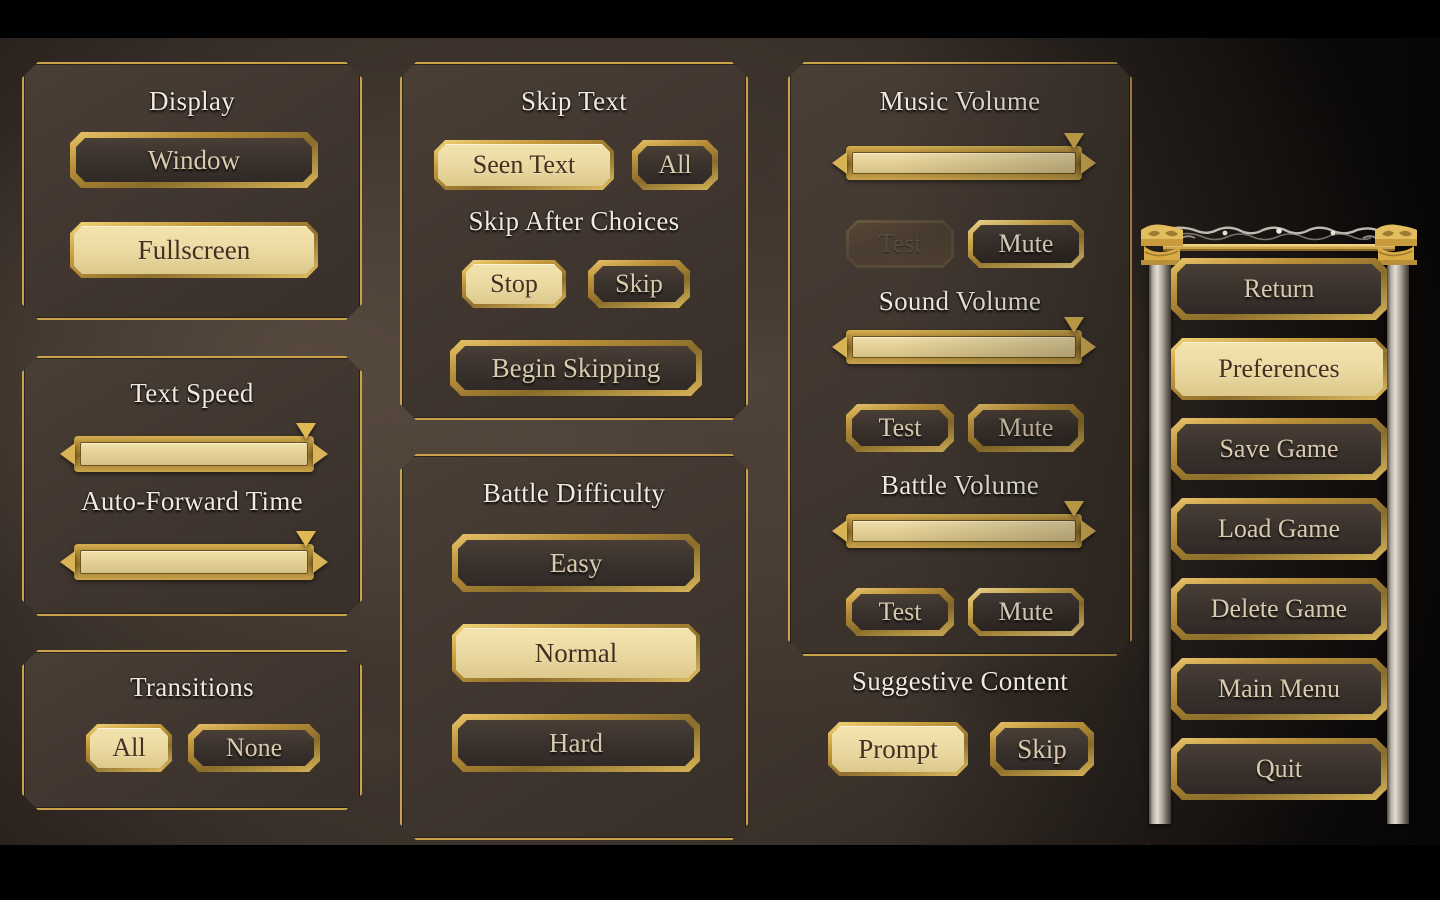 The width and height of the screenshot is (1440, 900). I want to click on suggestive-content-option-skip-label: Skip, so click(1042, 748).